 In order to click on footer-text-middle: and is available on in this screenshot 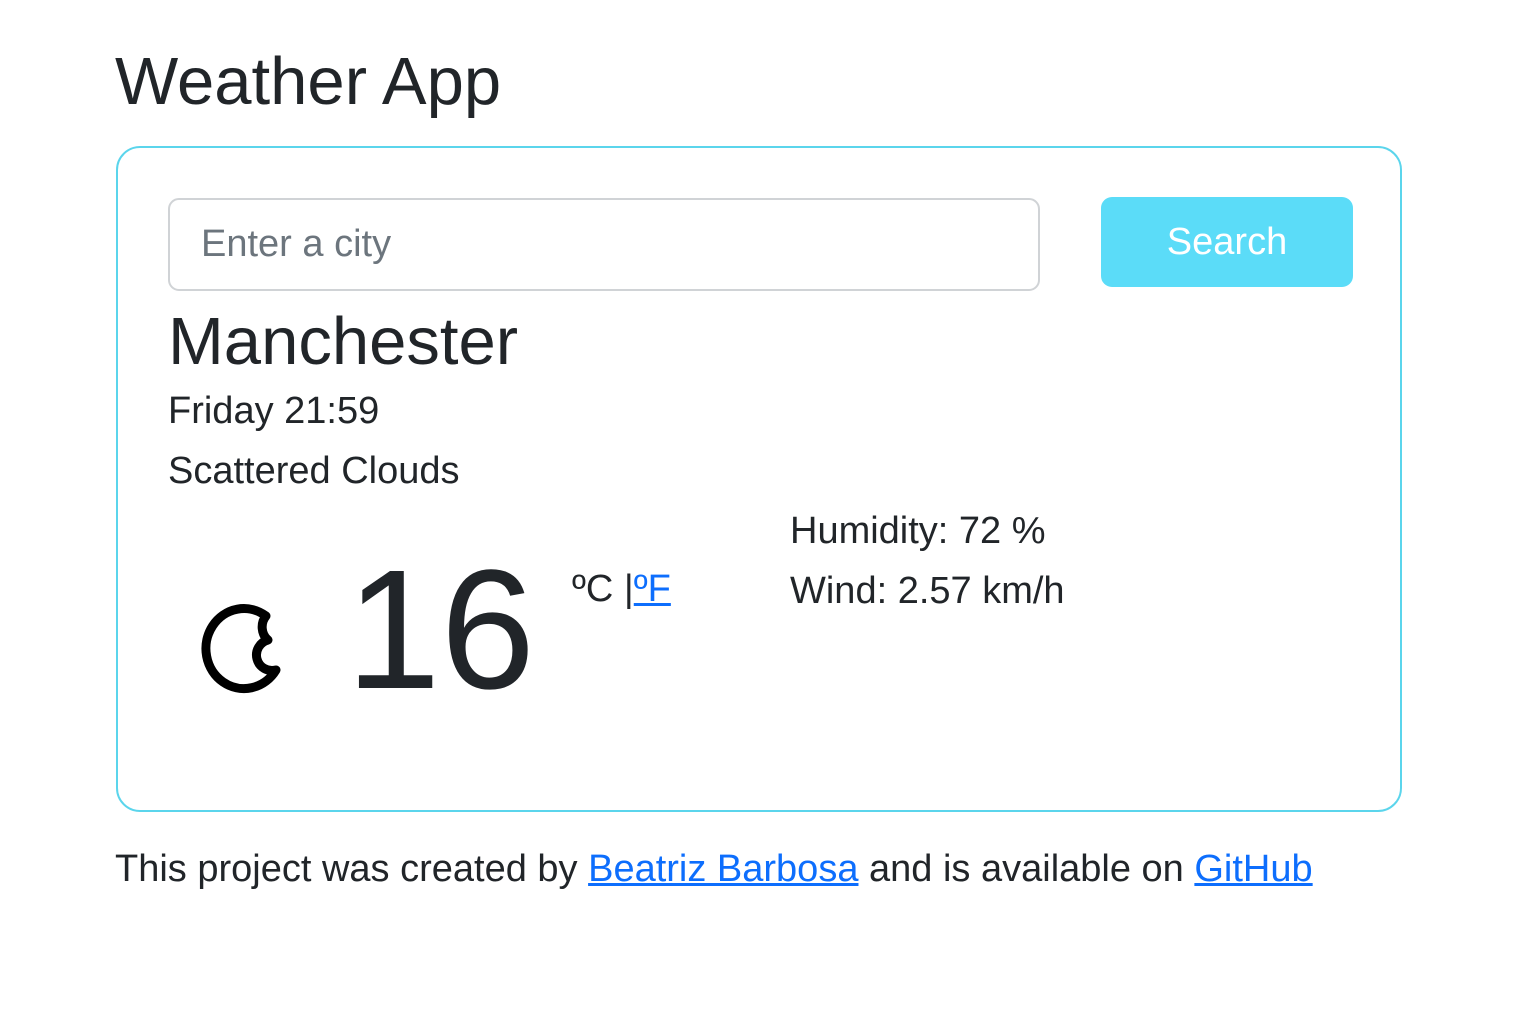, I will do `click(1026, 869)`.